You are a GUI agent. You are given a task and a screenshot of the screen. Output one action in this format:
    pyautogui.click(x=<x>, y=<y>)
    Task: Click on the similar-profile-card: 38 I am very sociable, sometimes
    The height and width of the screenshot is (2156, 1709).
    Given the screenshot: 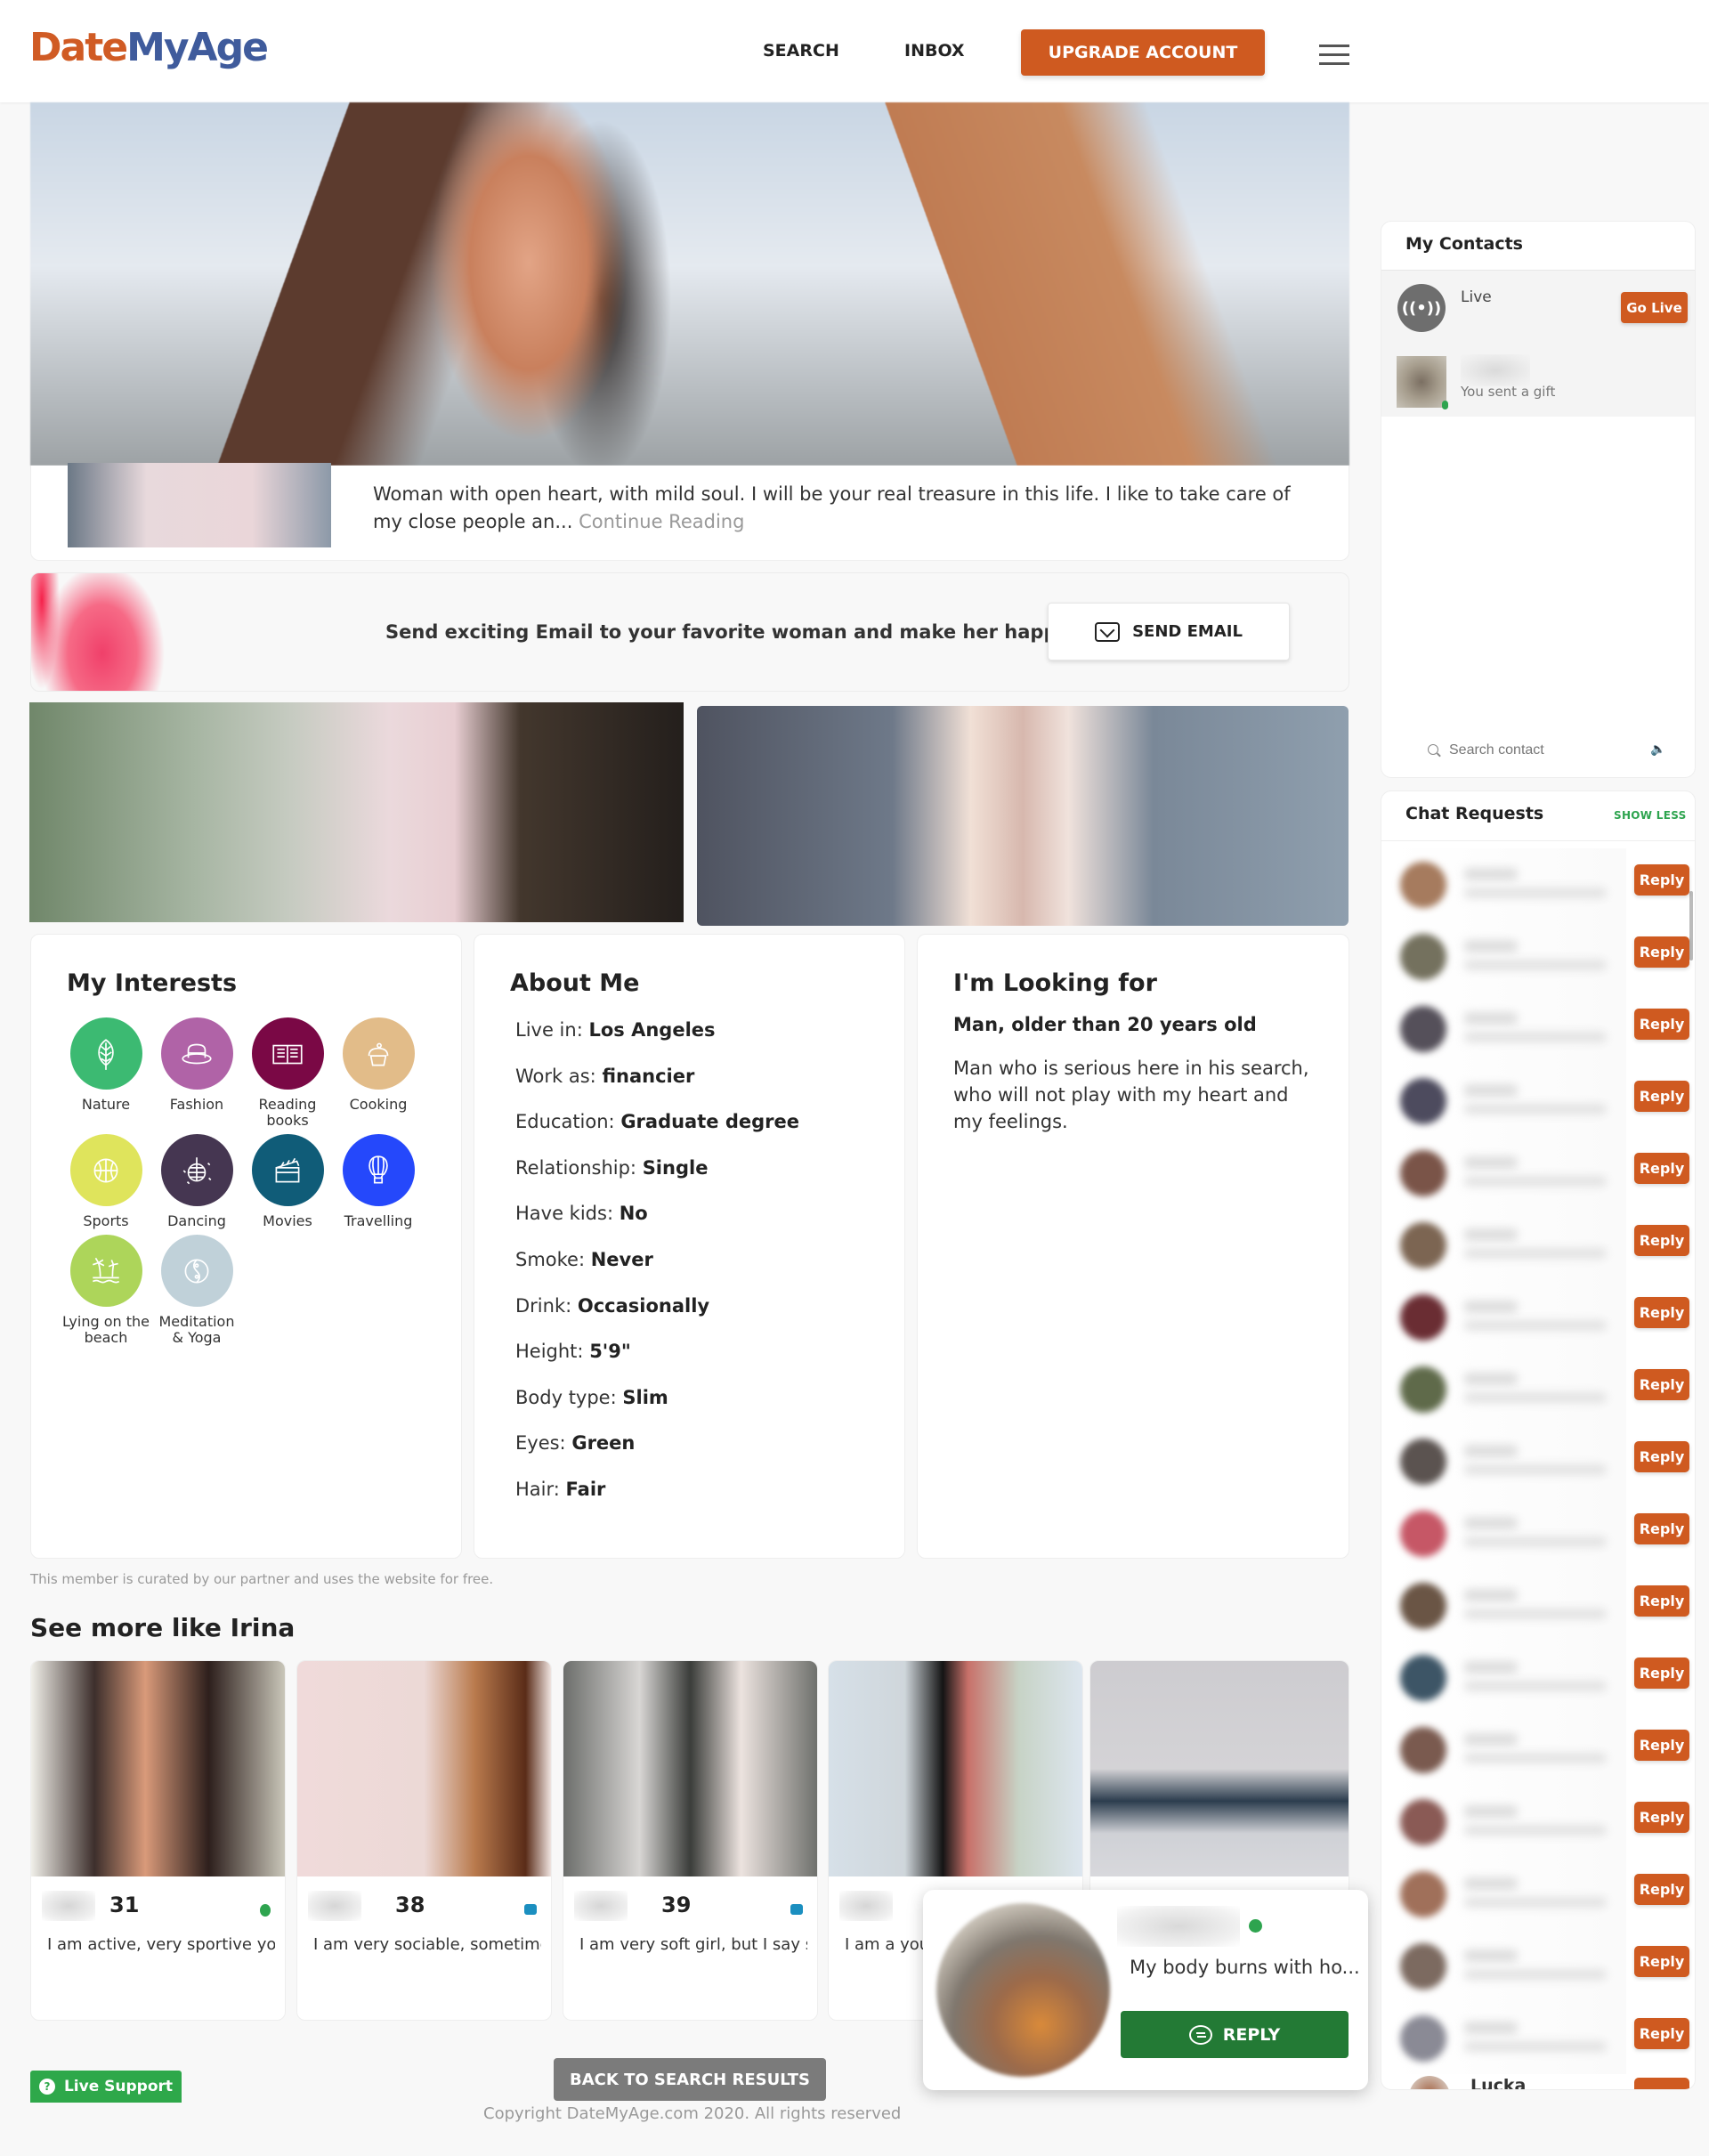 What is the action you would take?
    pyautogui.click(x=424, y=1840)
    